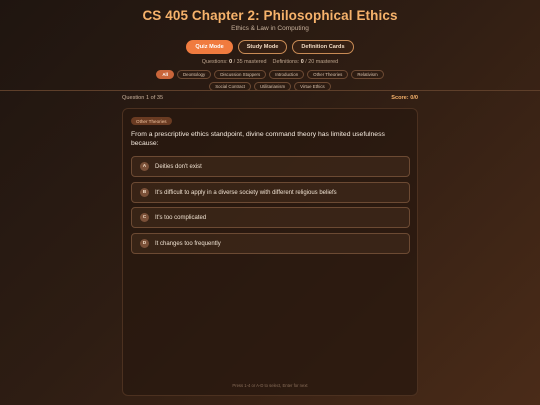  What do you see at coordinates (287, 74) in the screenshot?
I see `filter-chip-introduction: Introduction` at bounding box center [287, 74].